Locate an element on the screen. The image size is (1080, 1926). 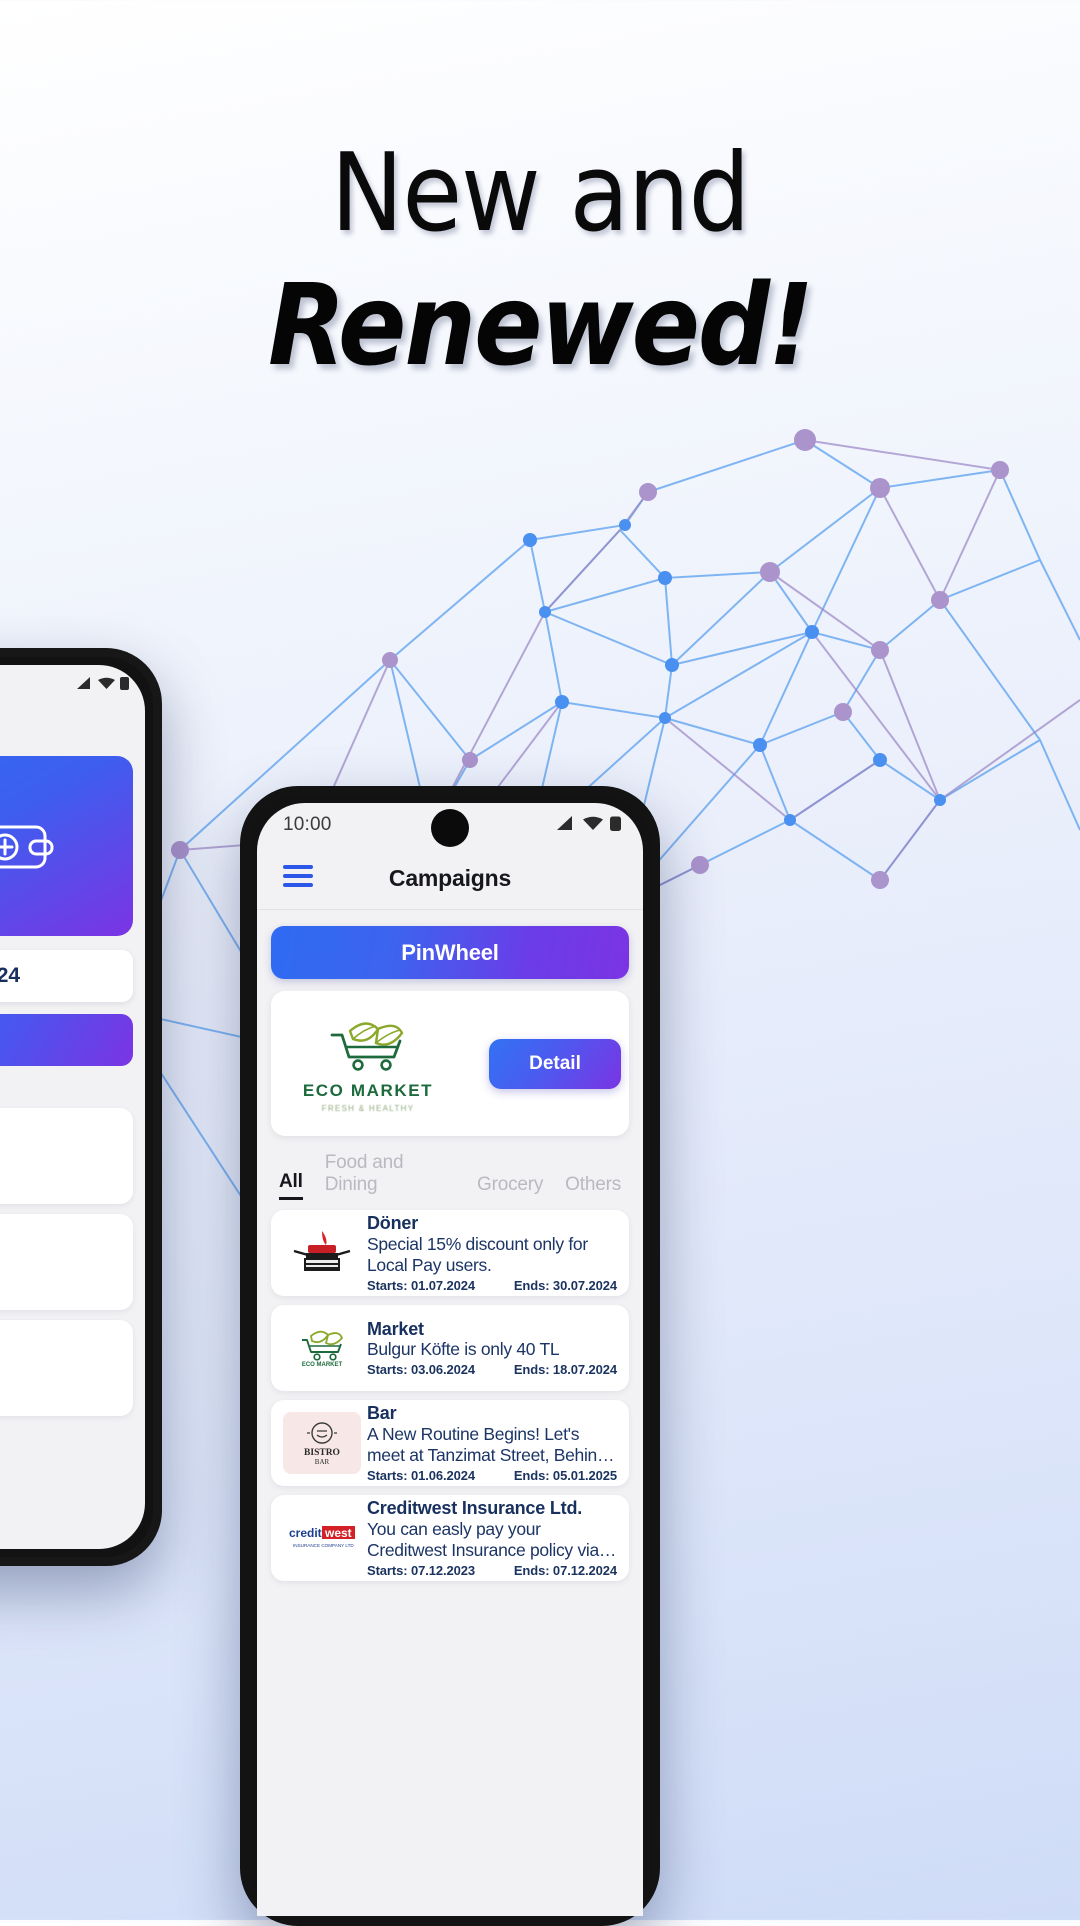
app-bar: Campaigns is located at coordinates (450, 880).